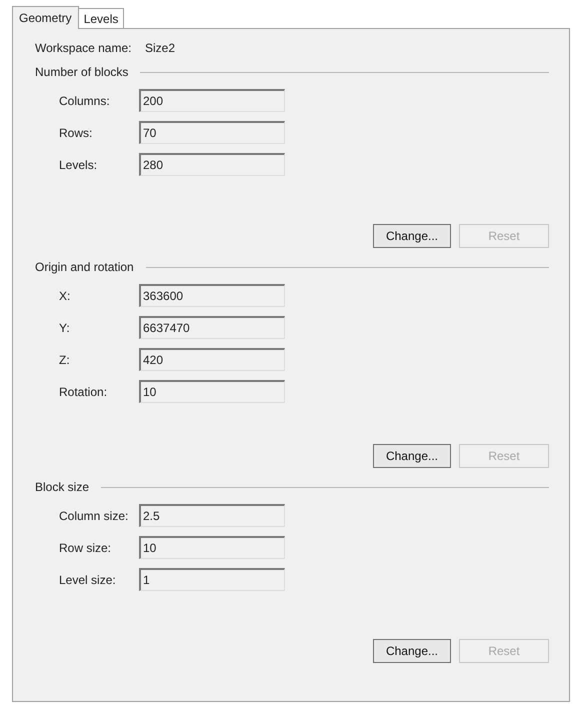 This screenshot has height=706, width=573. Describe the element at coordinates (212, 164) in the screenshot. I see `input-field: 280` at that location.